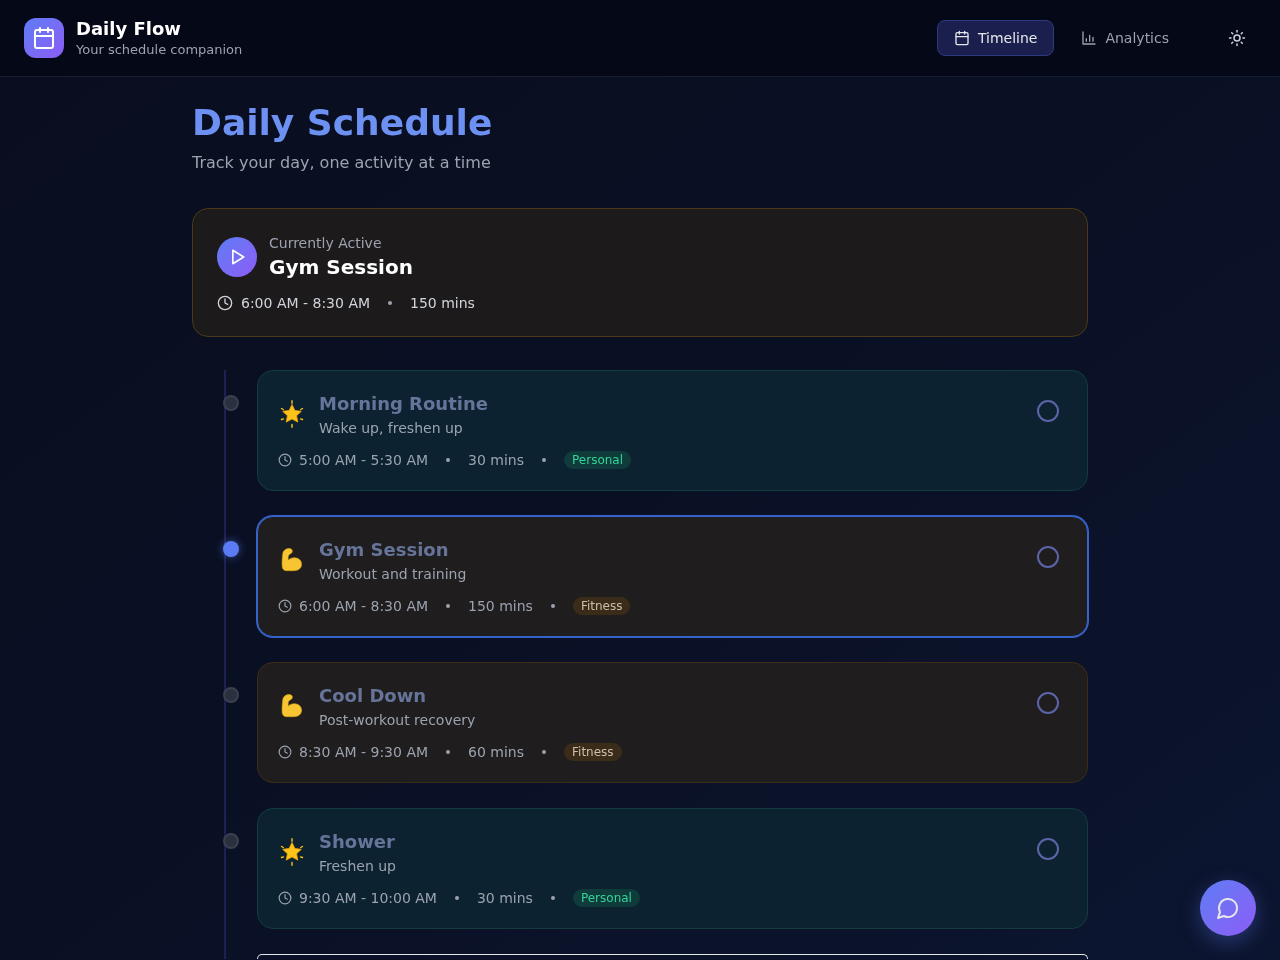 This screenshot has width=1280, height=960. I want to click on calendar-icon, so click(961, 38).